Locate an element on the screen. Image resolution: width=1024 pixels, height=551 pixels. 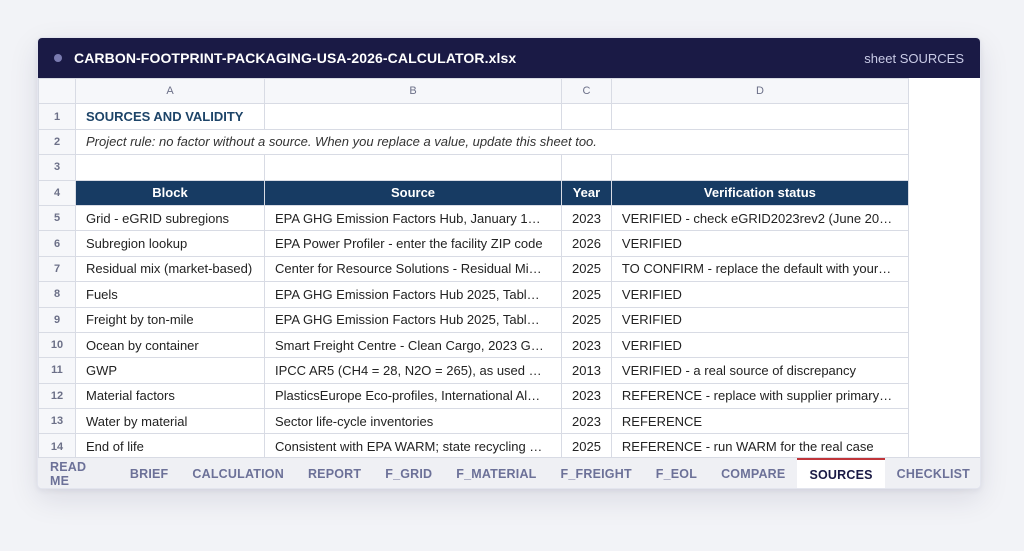
header-source: Source is located at coordinates (413, 192).